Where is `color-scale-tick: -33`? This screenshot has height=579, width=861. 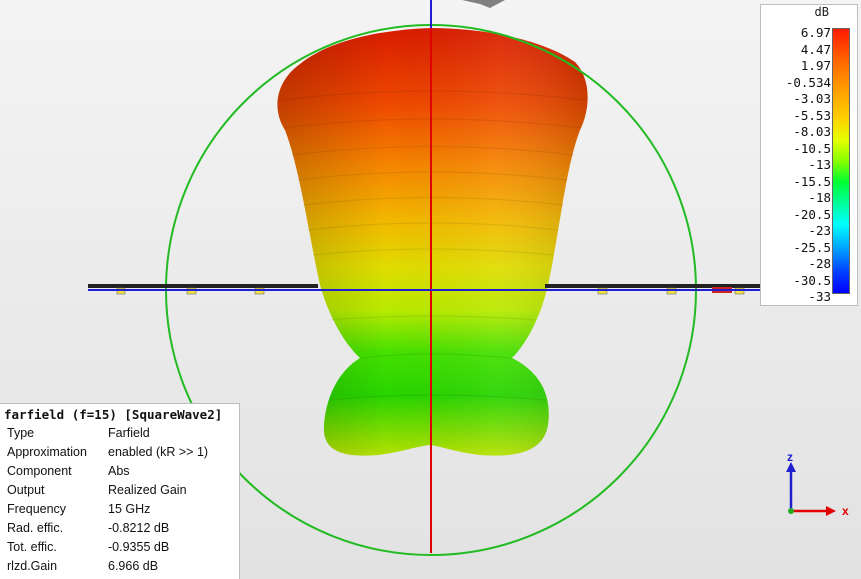 color-scale-tick: -33 is located at coordinates (819, 296).